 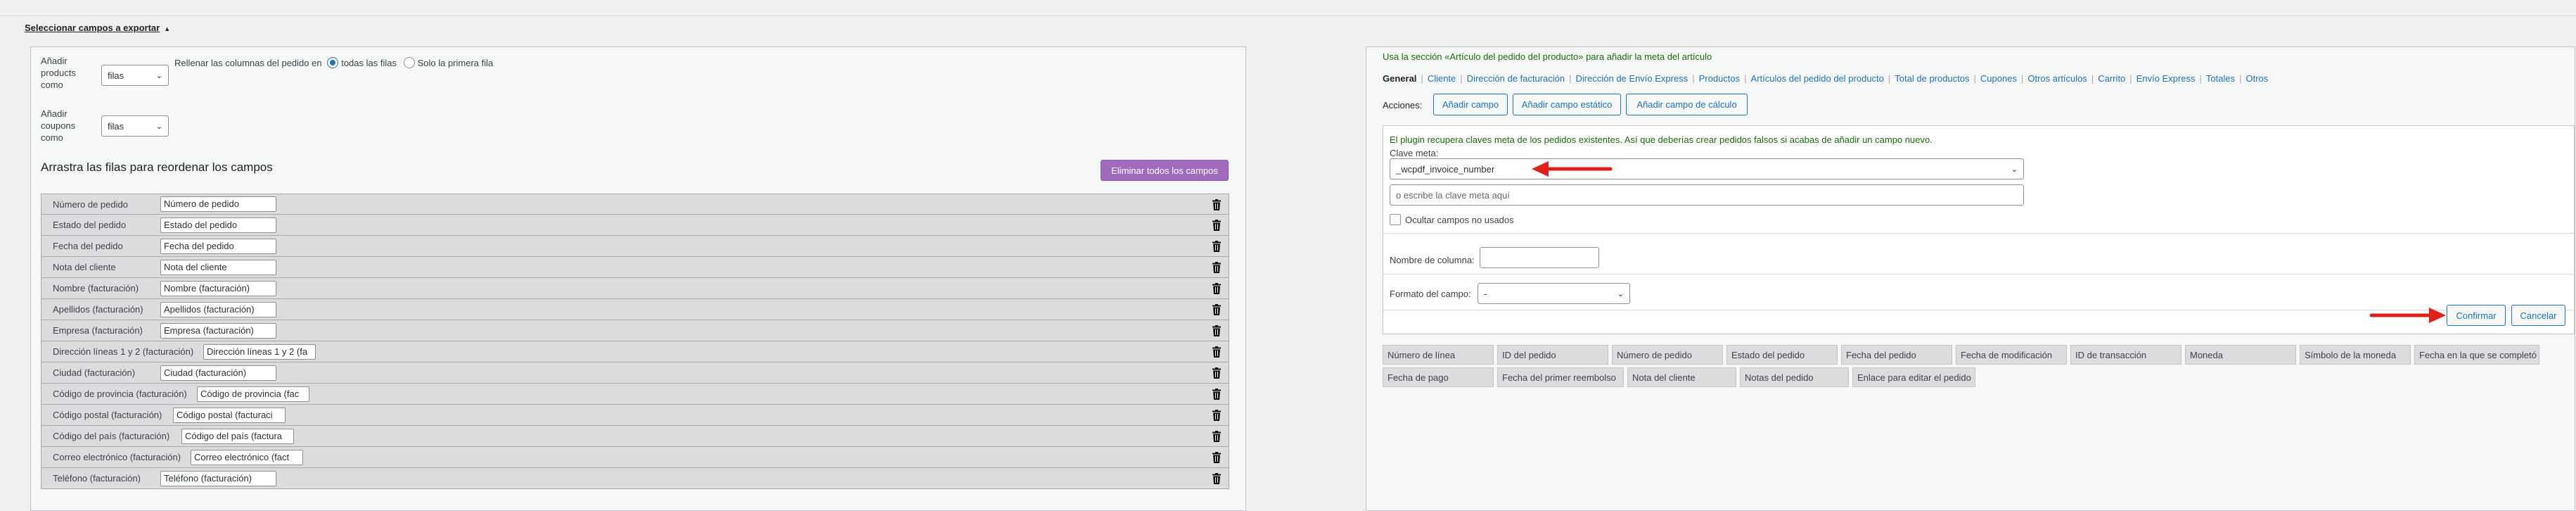 I want to click on confirm-button: Confirmar, so click(x=2476, y=315).